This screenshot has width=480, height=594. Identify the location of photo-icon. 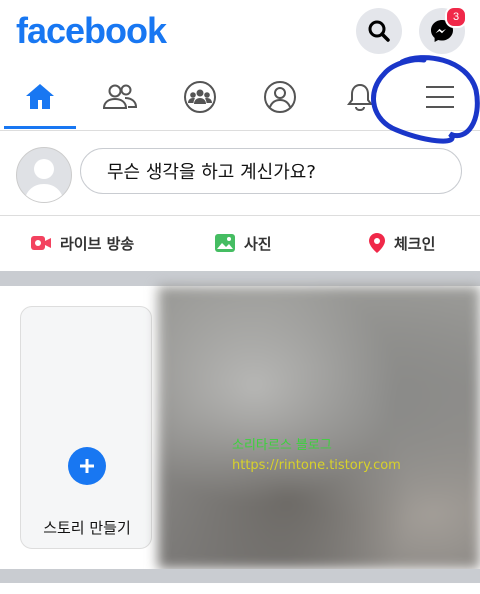
(225, 243).